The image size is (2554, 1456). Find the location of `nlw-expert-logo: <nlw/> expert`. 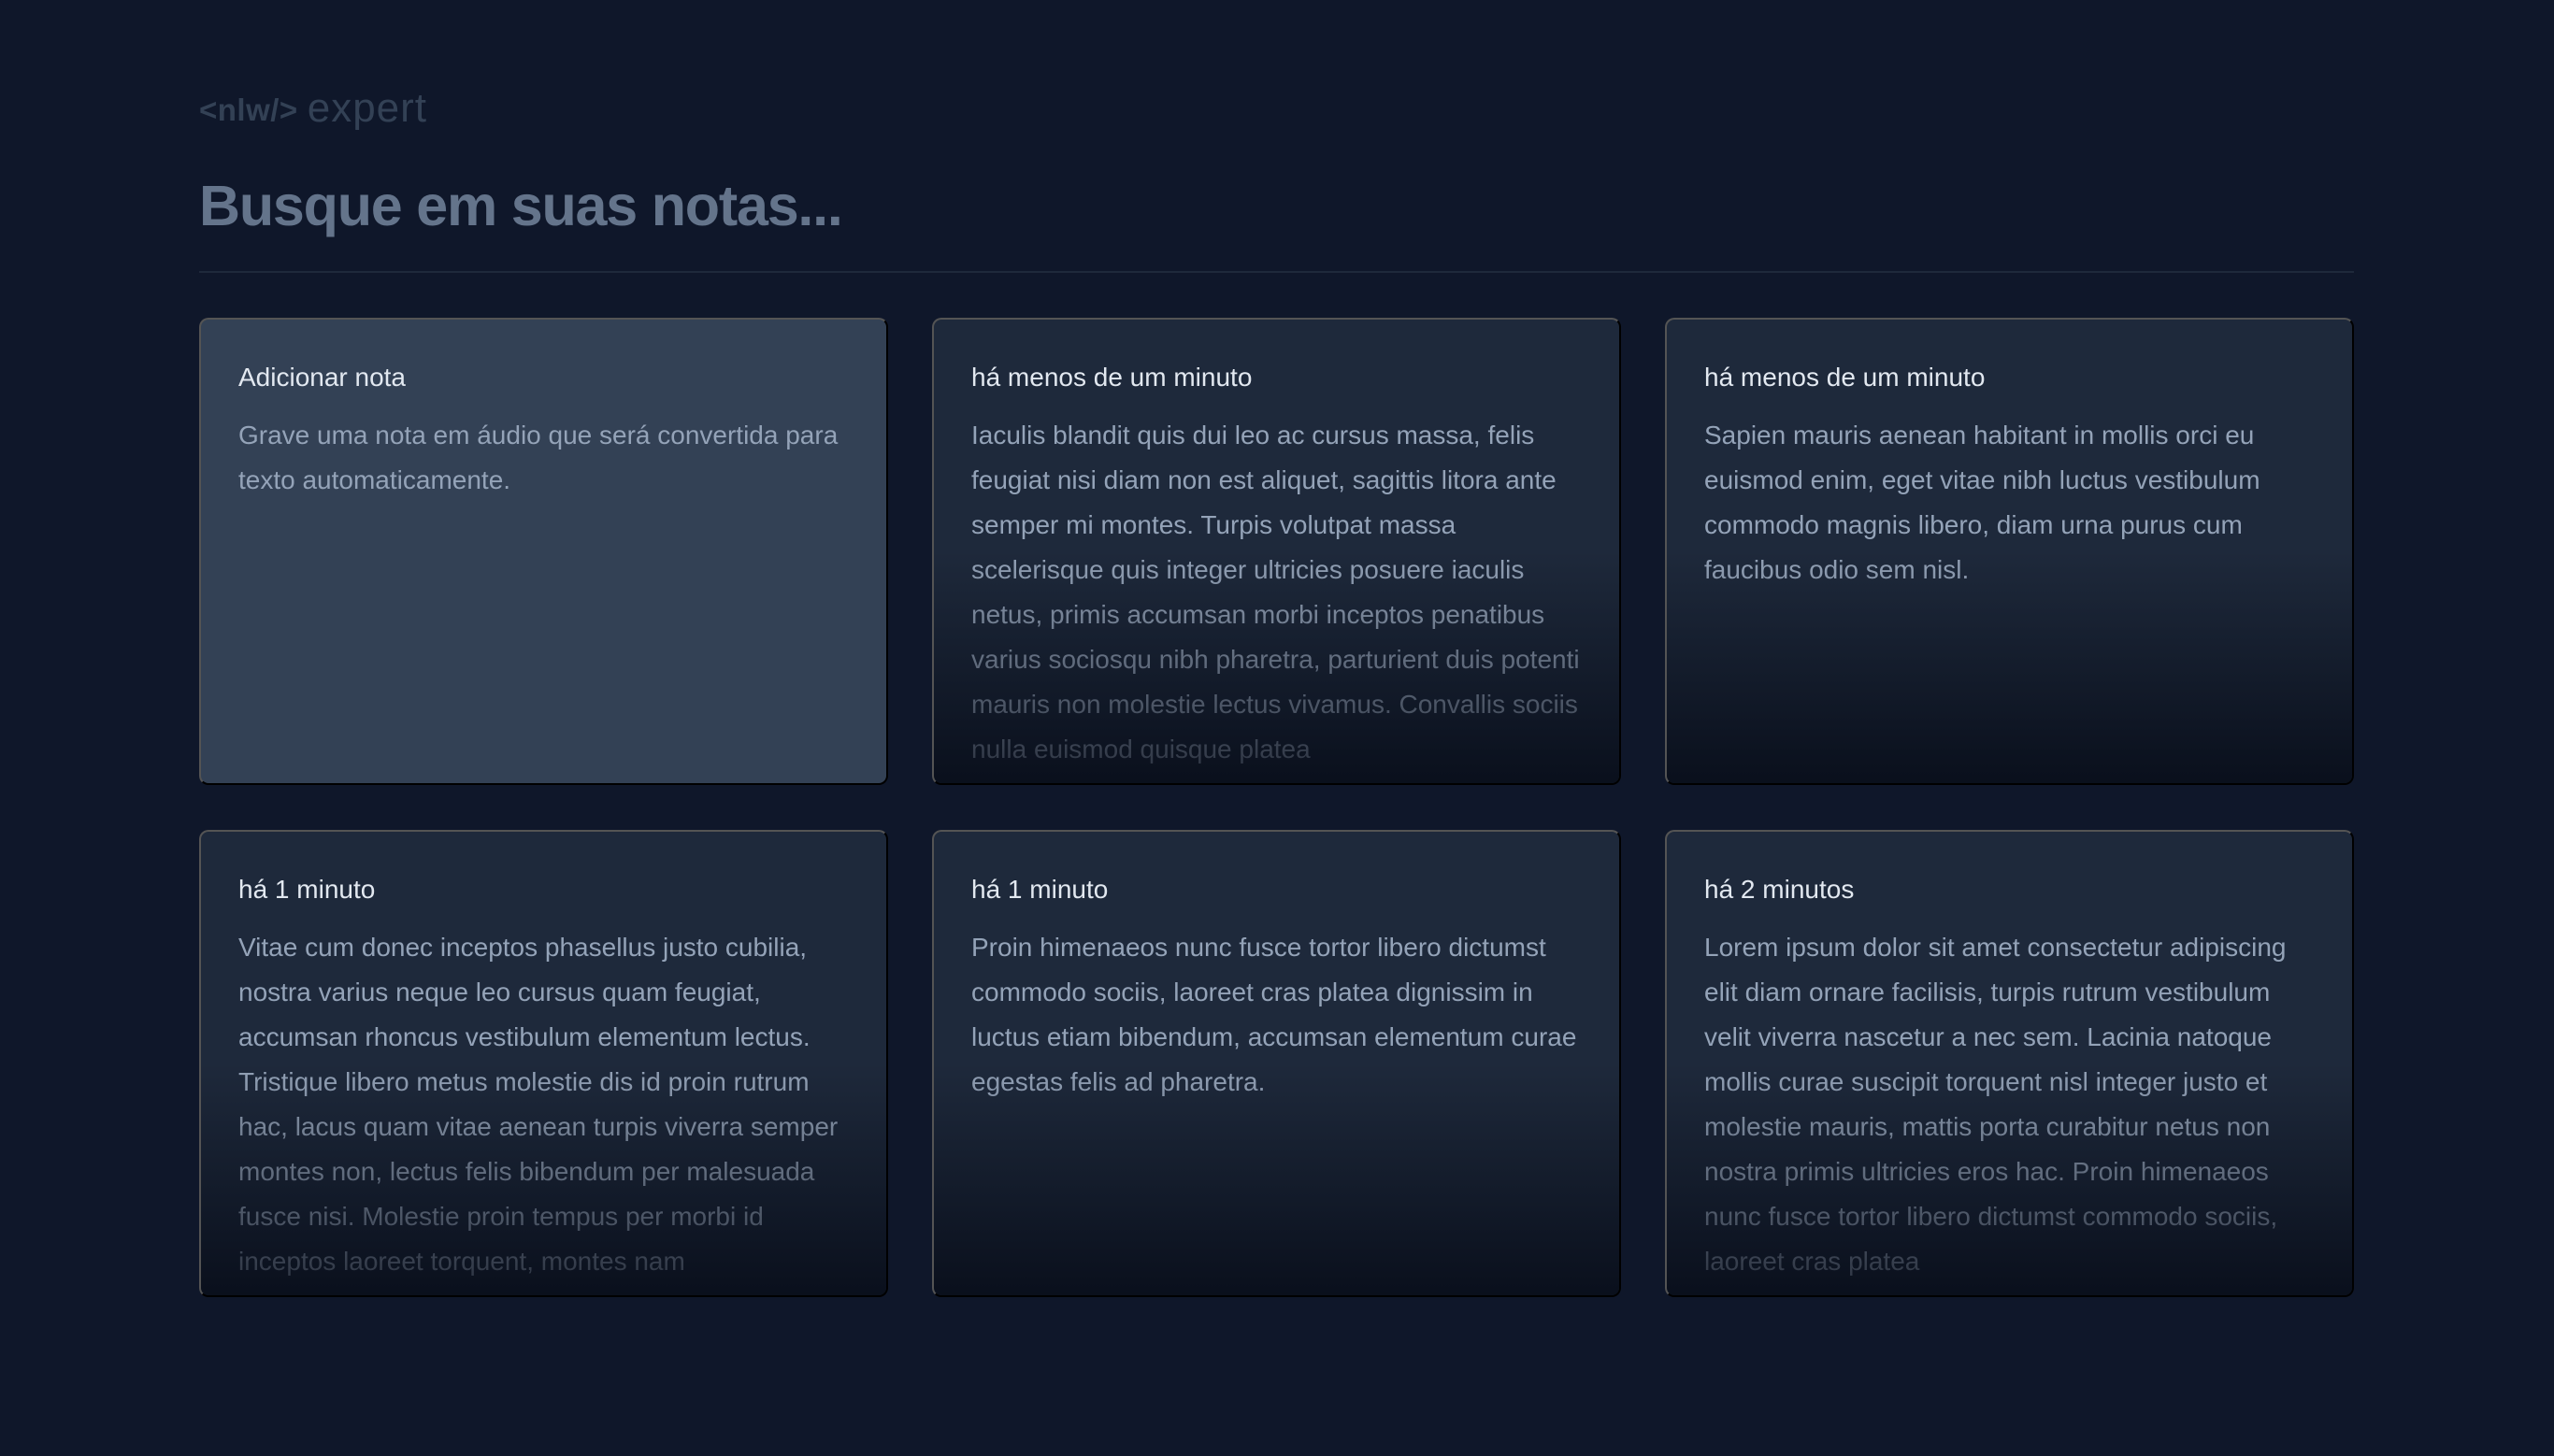

nlw-expert-logo: <nlw/> expert is located at coordinates (1277, 108).